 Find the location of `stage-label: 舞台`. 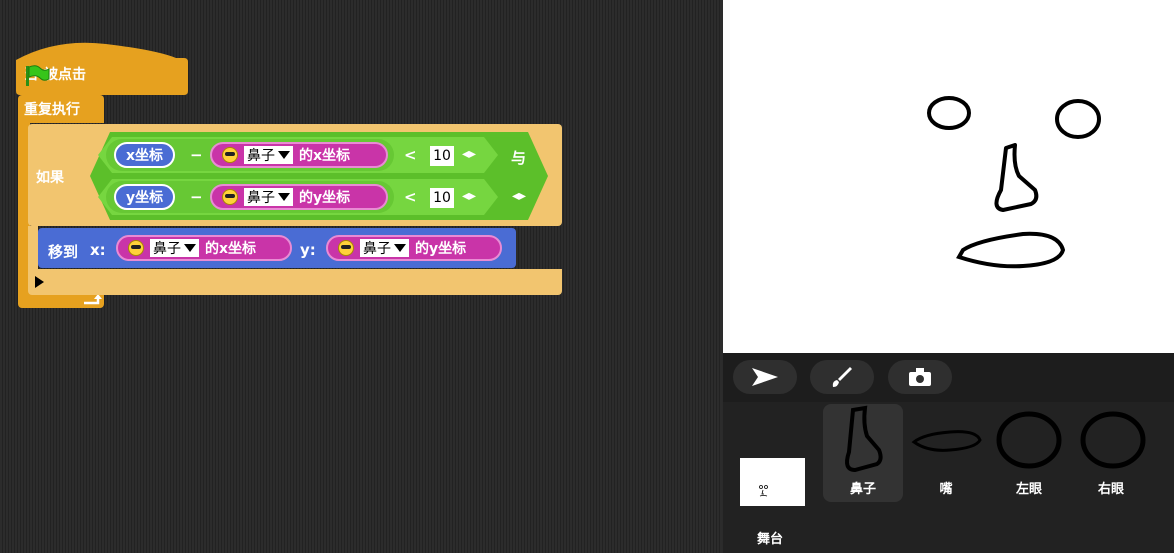

stage-label: 舞台 is located at coordinates (770, 539).